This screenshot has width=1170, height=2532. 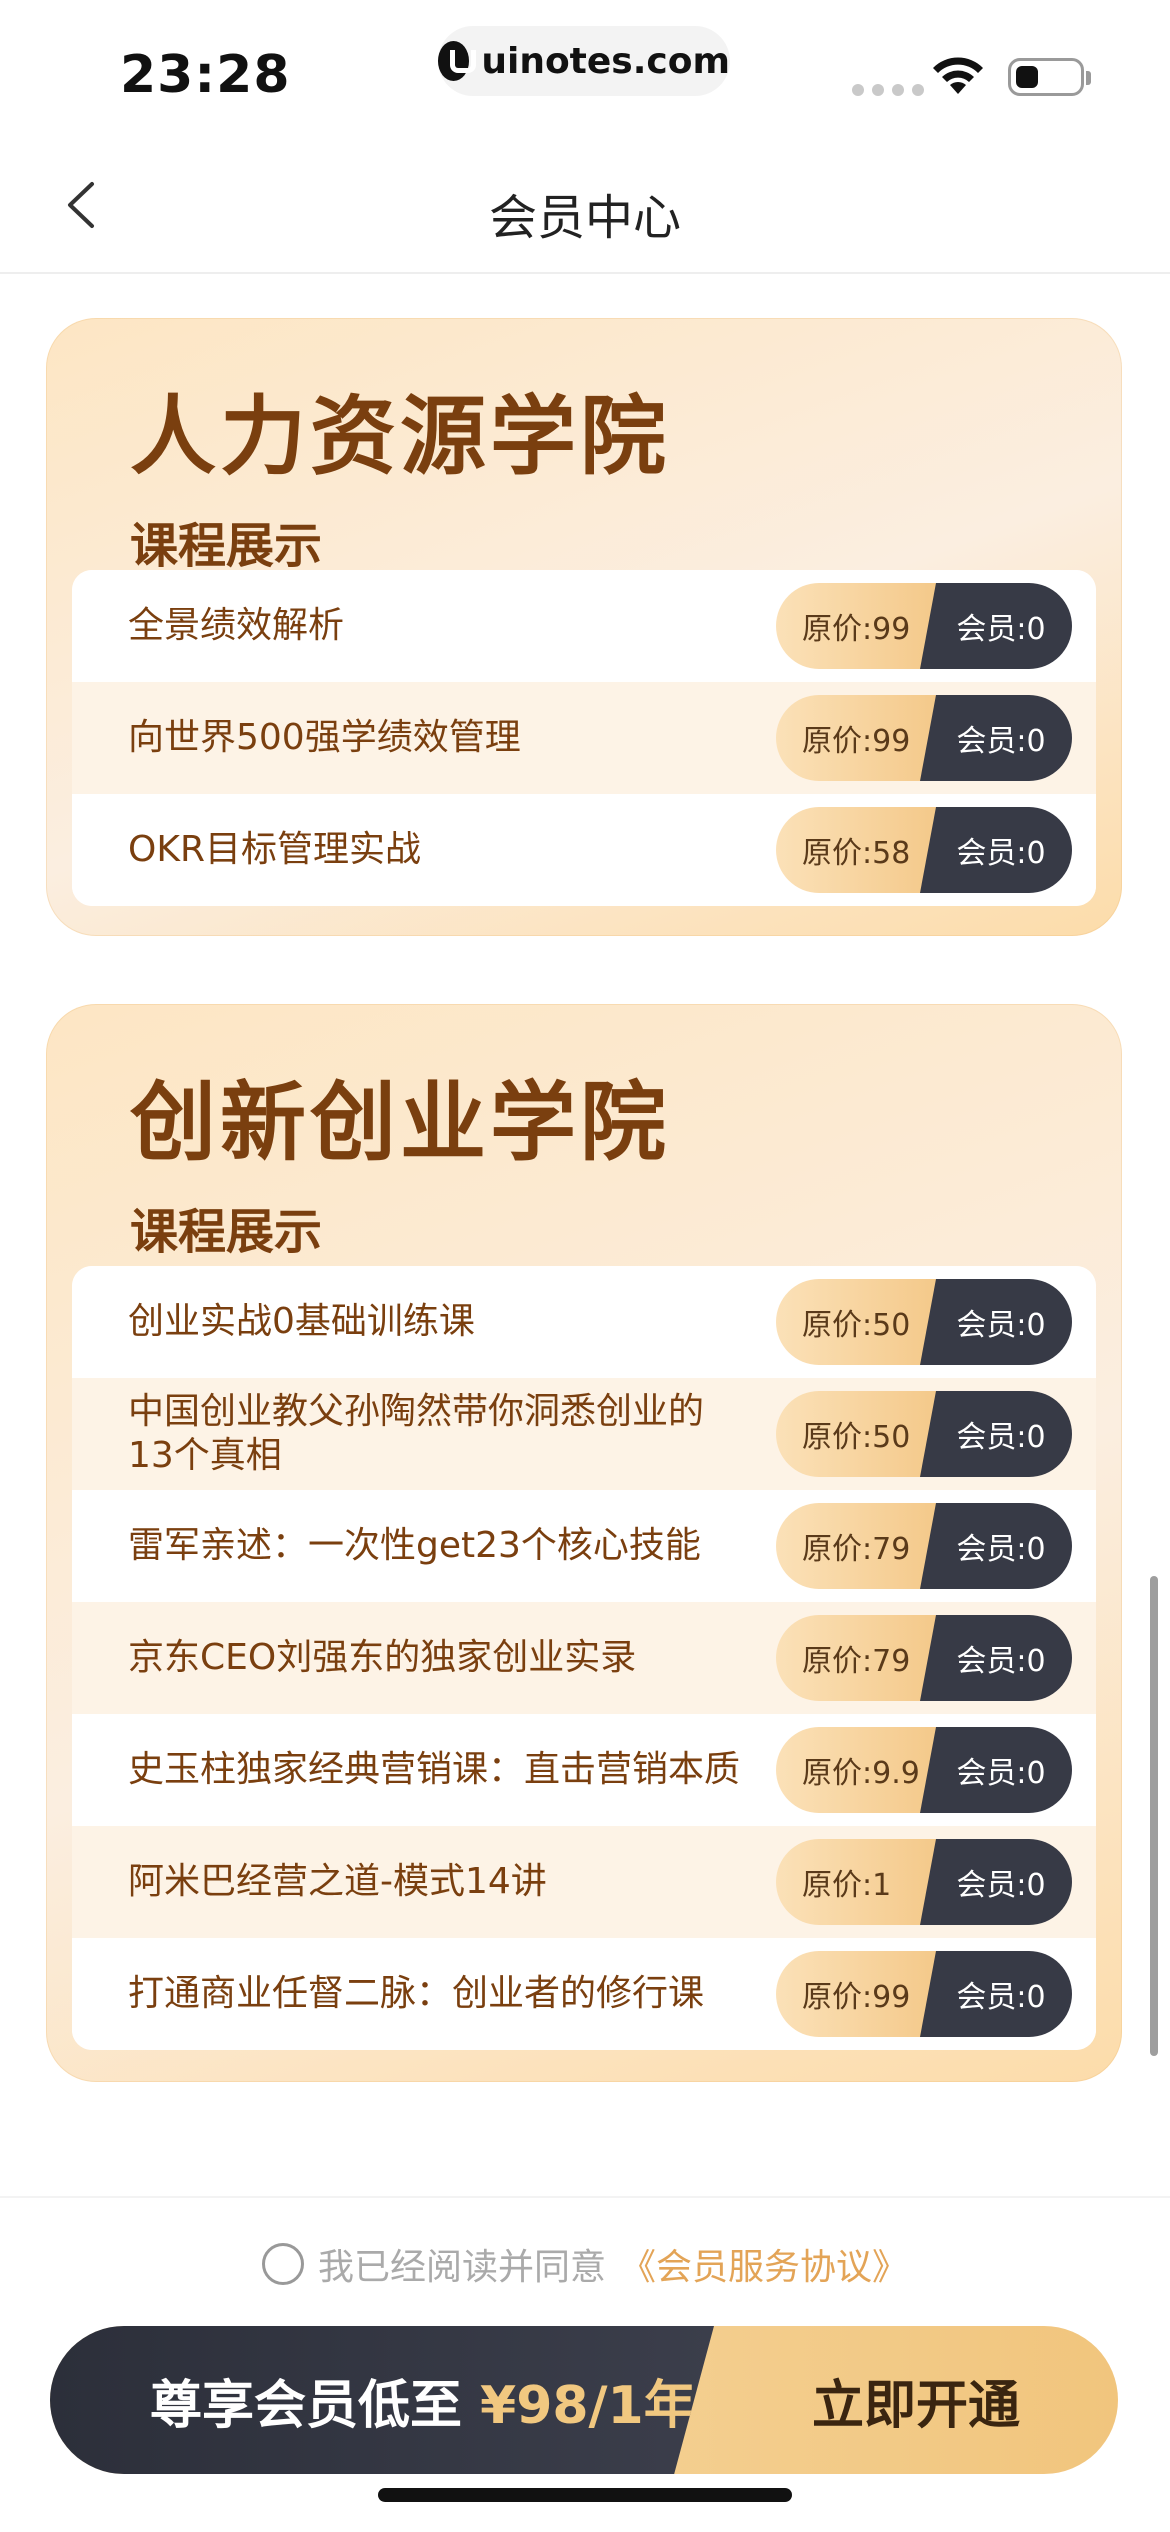 What do you see at coordinates (306, 2405) in the screenshot?
I see `cta-promo-text: 尊享会员低至` at bounding box center [306, 2405].